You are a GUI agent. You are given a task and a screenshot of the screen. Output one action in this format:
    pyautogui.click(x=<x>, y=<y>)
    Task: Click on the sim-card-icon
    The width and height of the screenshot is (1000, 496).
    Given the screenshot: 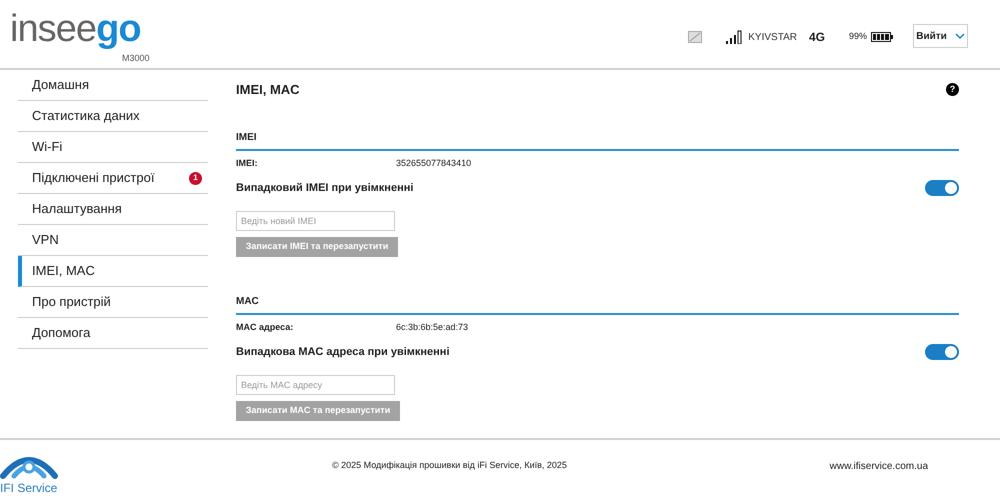 What is the action you would take?
    pyautogui.click(x=695, y=37)
    